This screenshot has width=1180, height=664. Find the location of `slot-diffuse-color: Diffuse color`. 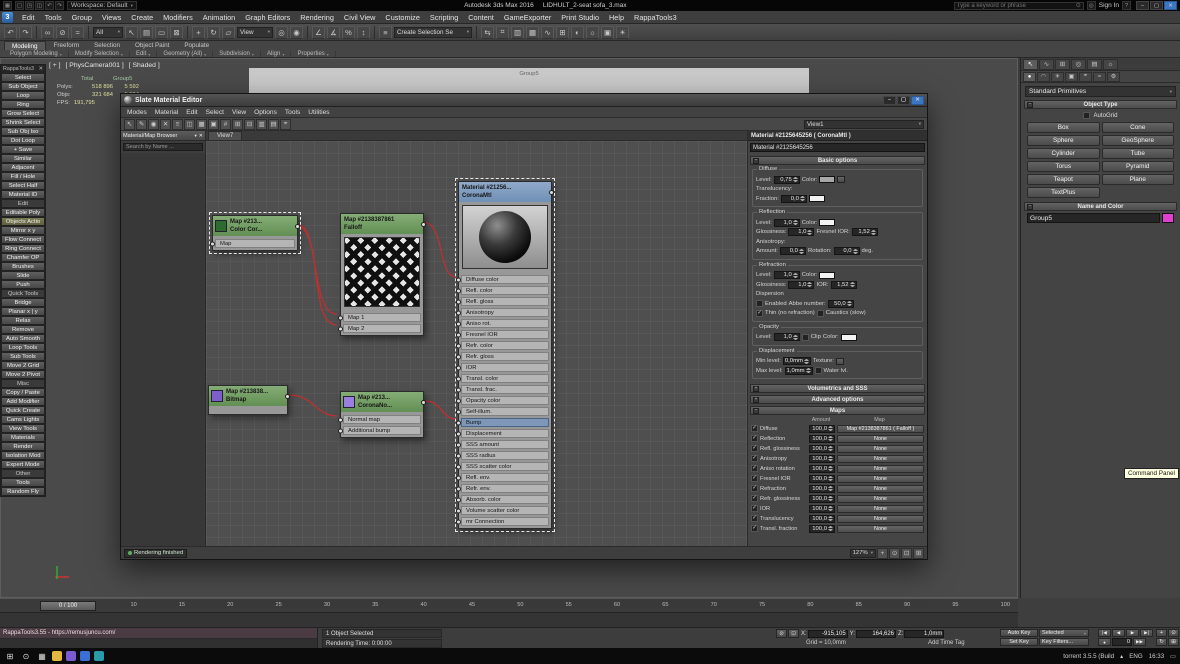

slot-diffuse-color: Diffuse color is located at coordinates (502, 279).